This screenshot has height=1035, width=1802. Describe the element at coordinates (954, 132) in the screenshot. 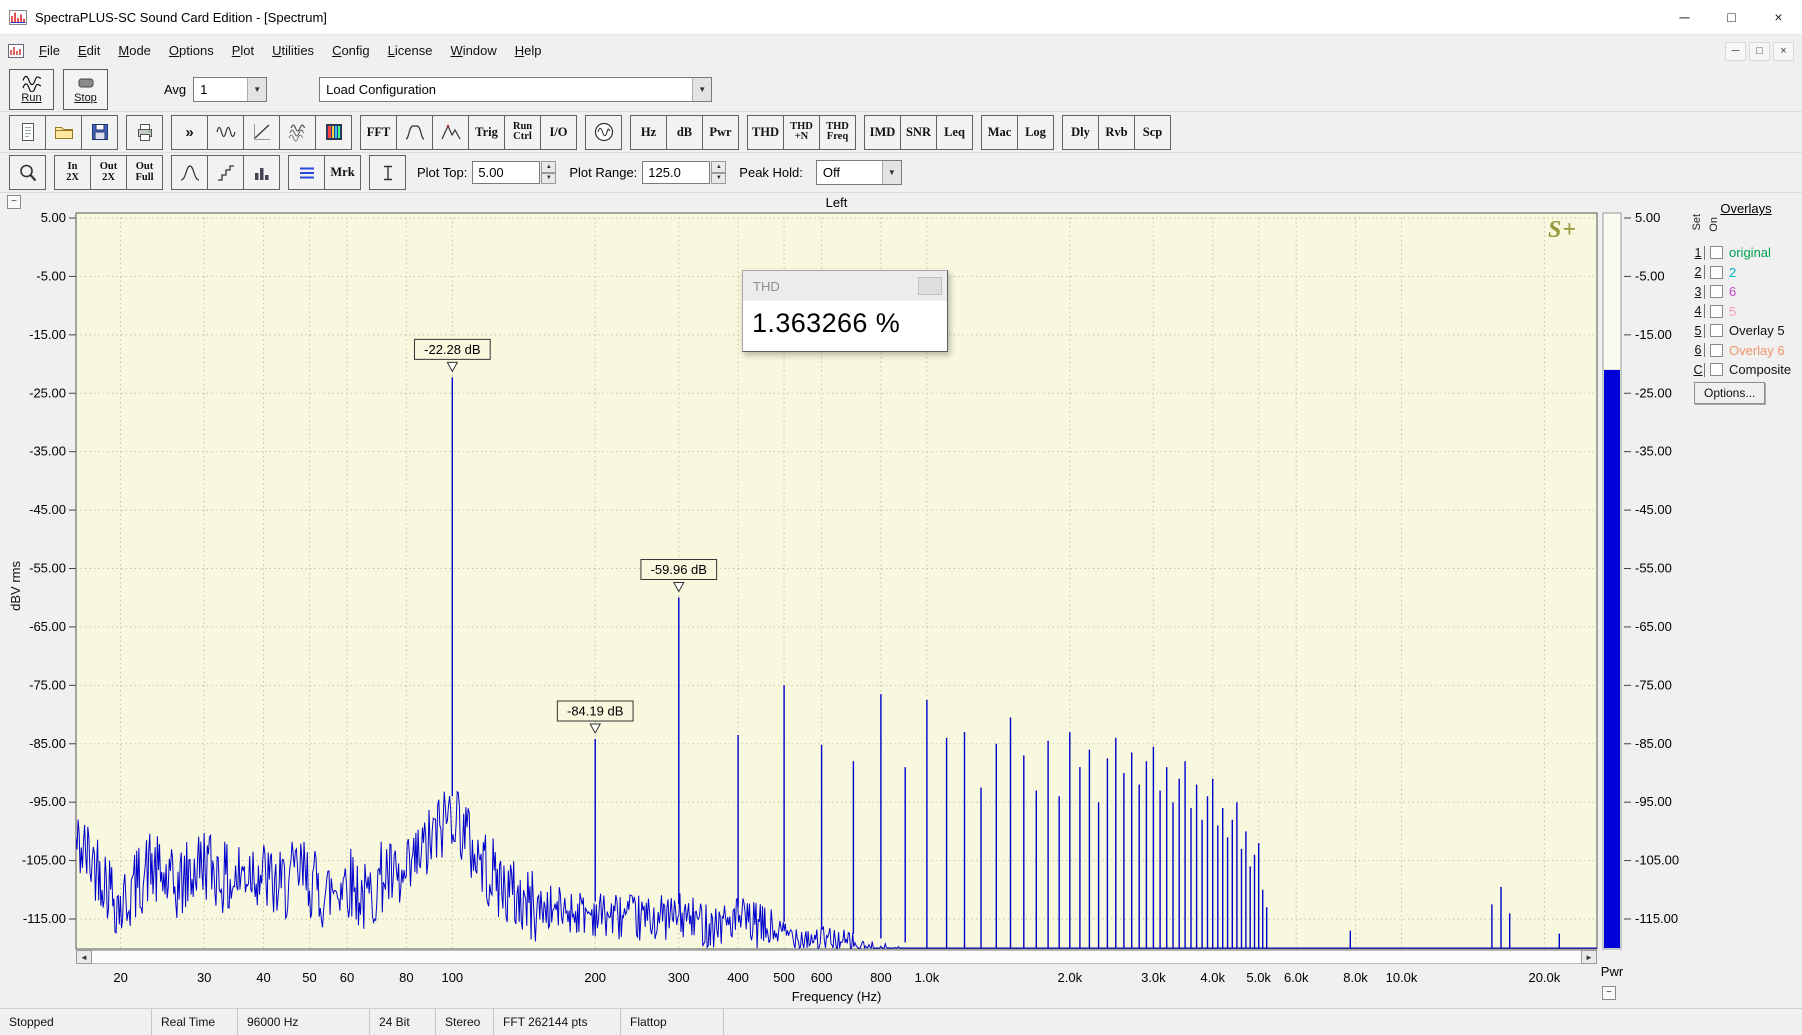

I see `leq-button: Leq` at that location.